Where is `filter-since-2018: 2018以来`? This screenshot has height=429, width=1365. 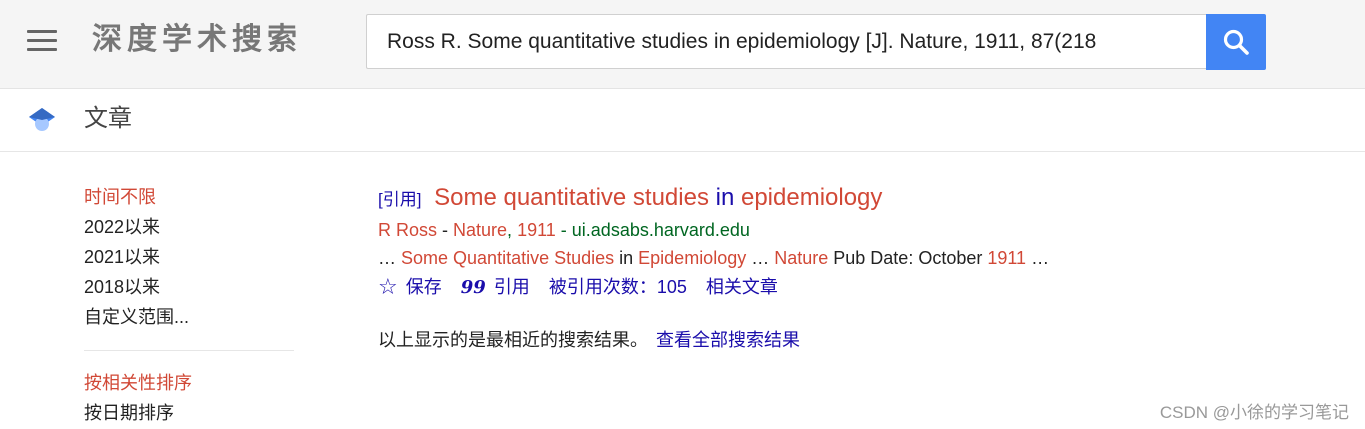
filter-since-2018: 2018以来 is located at coordinates (189, 287).